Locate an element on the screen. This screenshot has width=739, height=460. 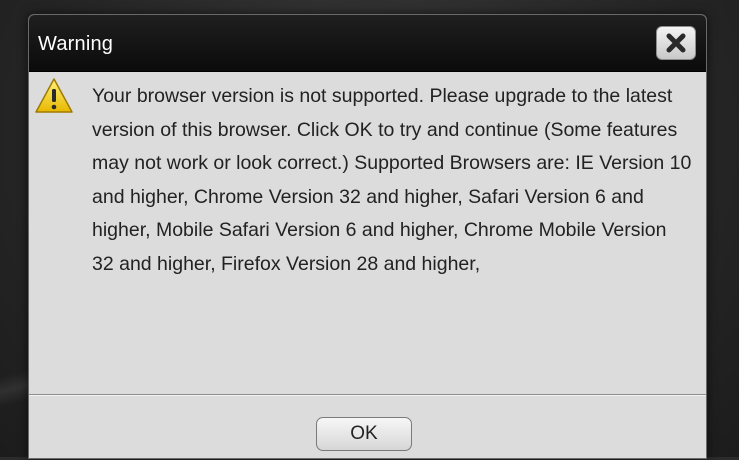
close-icon is located at coordinates (676, 43).